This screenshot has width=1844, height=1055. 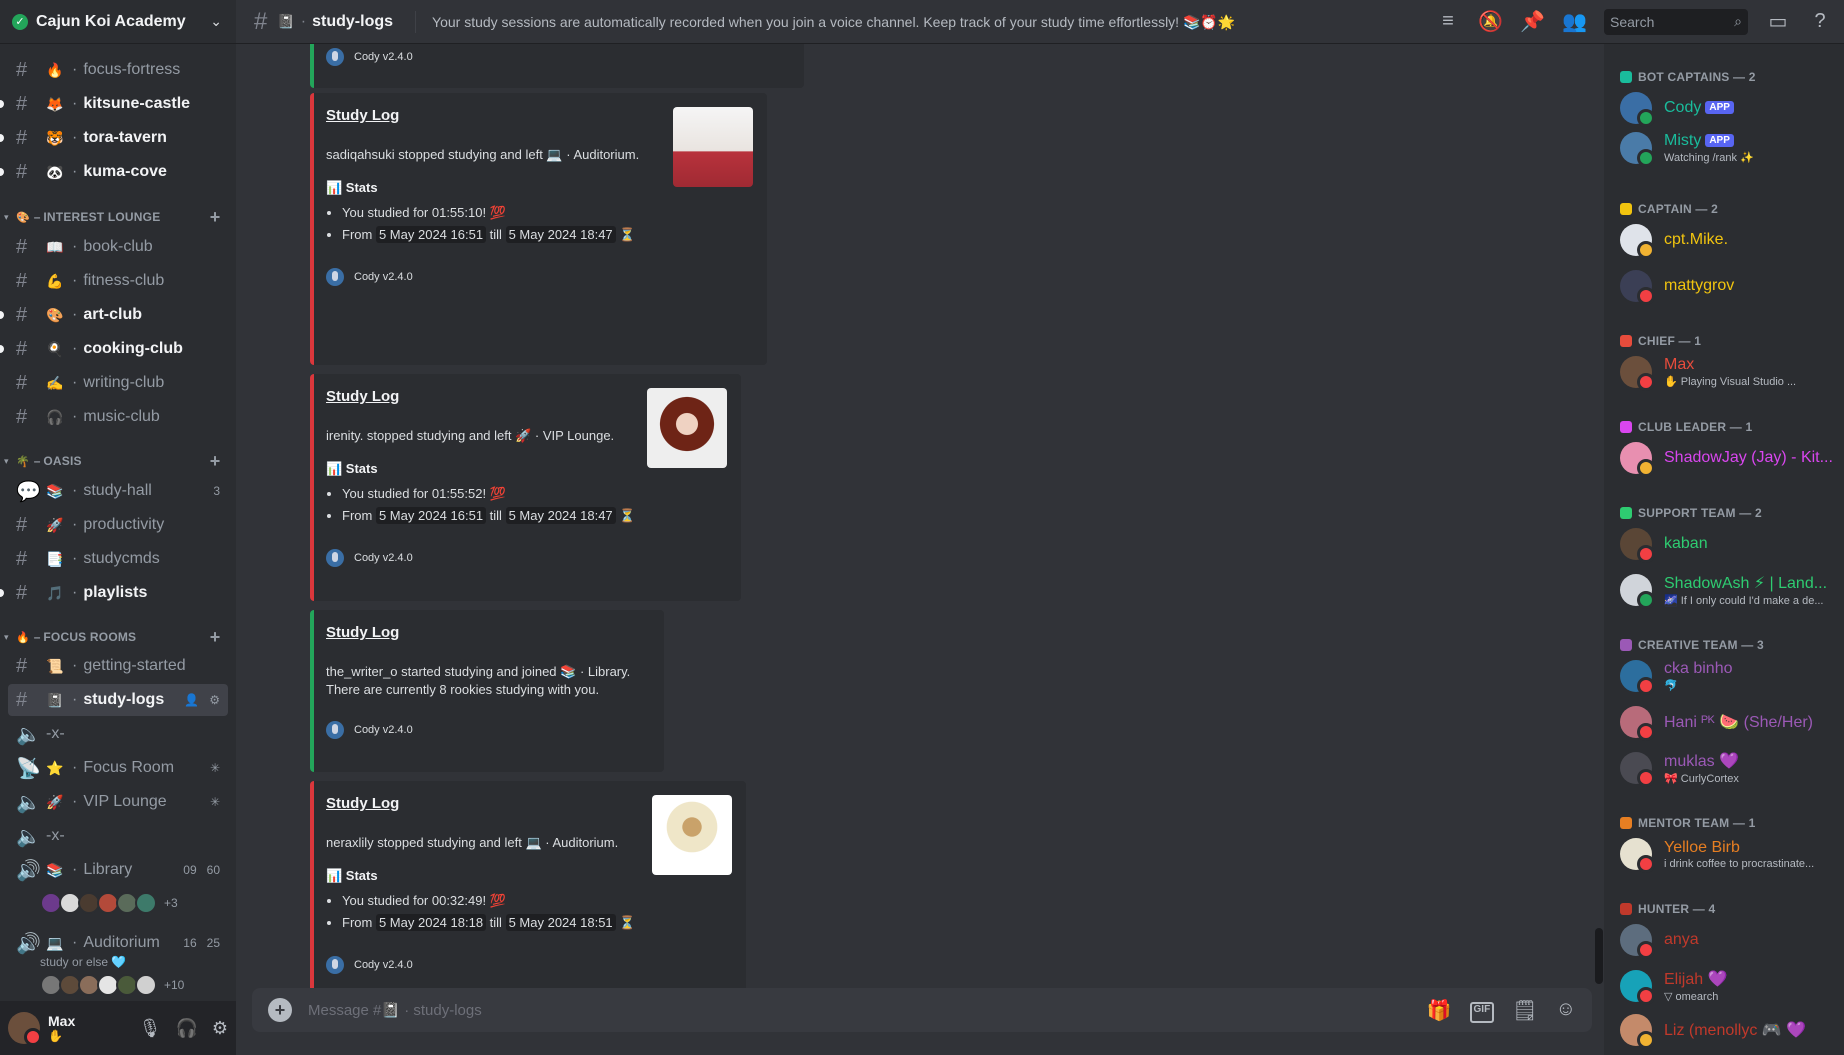 What do you see at coordinates (1524, 1010) in the screenshot?
I see `sticker-icon: 🗒` at bounding box center [1524, 1010].